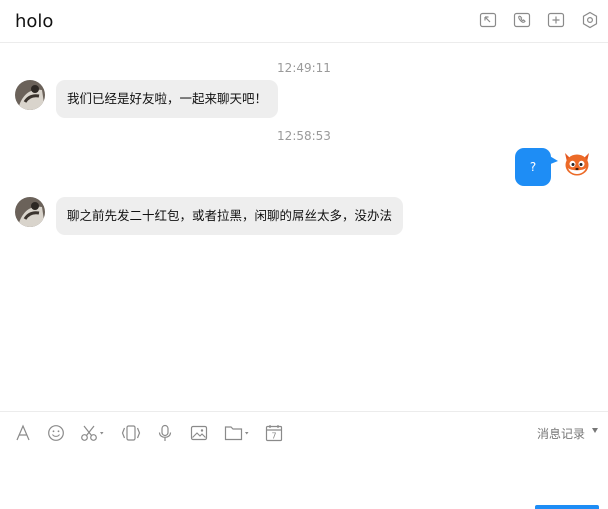 The image size is (608, 509). Describe the element at coordinates (556, 20) in the screenshot. I see `add-icon` at that location.